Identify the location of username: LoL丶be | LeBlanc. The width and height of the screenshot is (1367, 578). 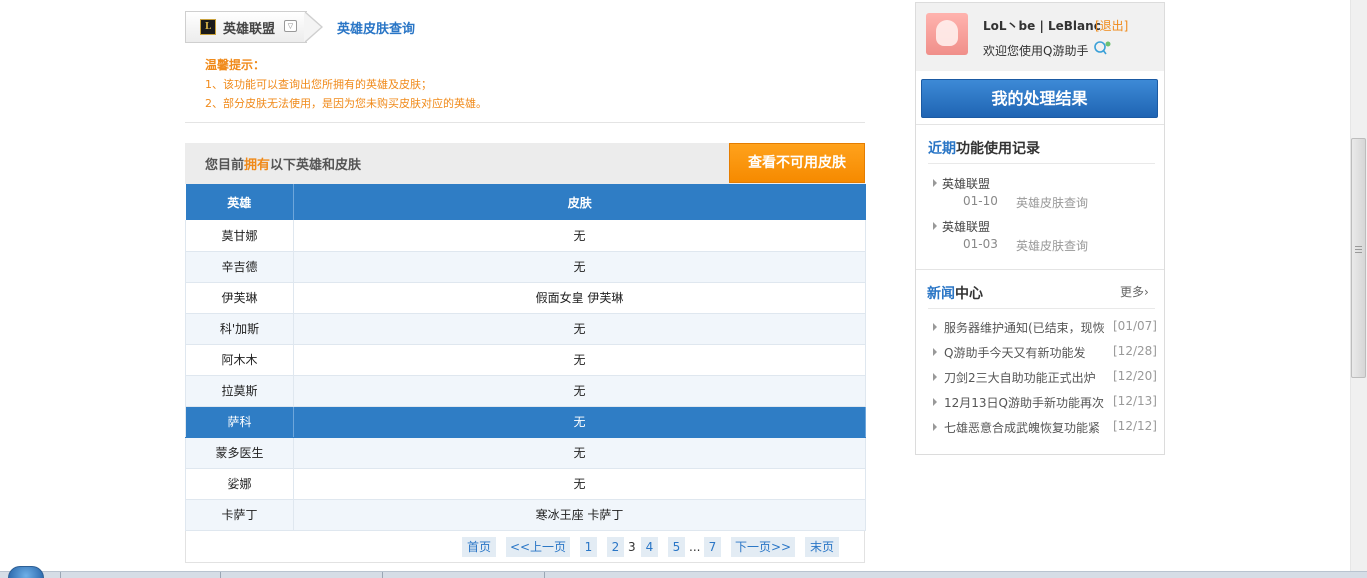
(1042, 26).